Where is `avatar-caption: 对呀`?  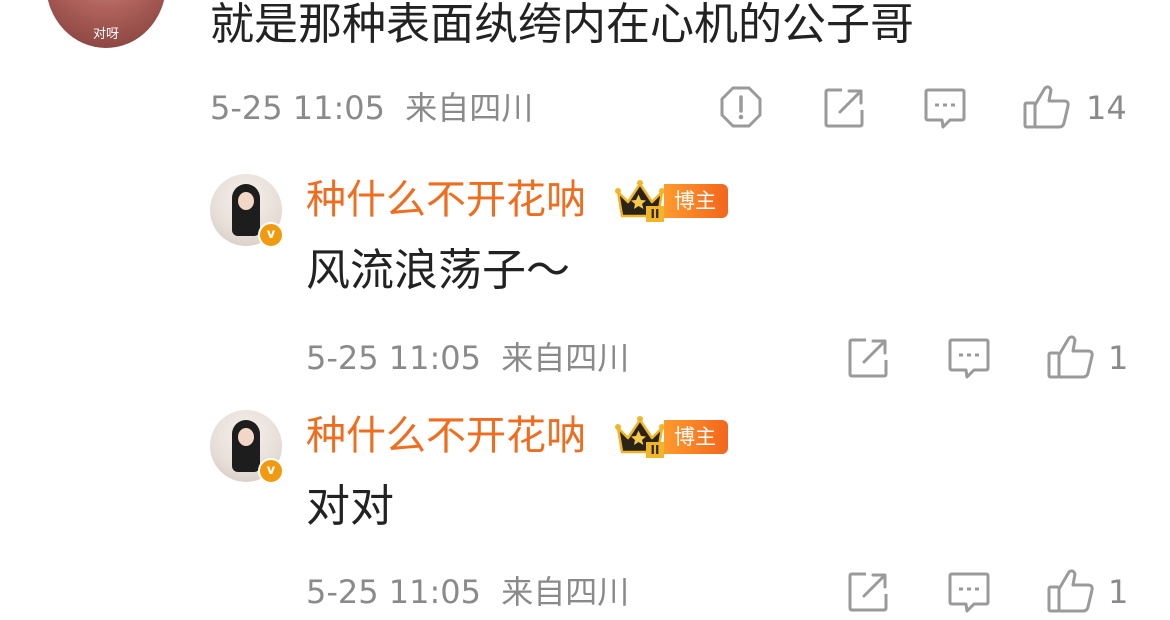 avatar-caption: 对呀 is located at coordinates (105, 34).